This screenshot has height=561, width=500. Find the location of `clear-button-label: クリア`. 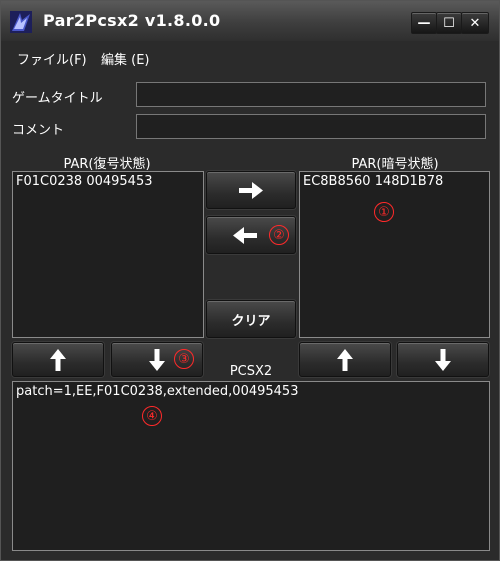

clear-button-label: クリア is located at coordinates (251, 321).